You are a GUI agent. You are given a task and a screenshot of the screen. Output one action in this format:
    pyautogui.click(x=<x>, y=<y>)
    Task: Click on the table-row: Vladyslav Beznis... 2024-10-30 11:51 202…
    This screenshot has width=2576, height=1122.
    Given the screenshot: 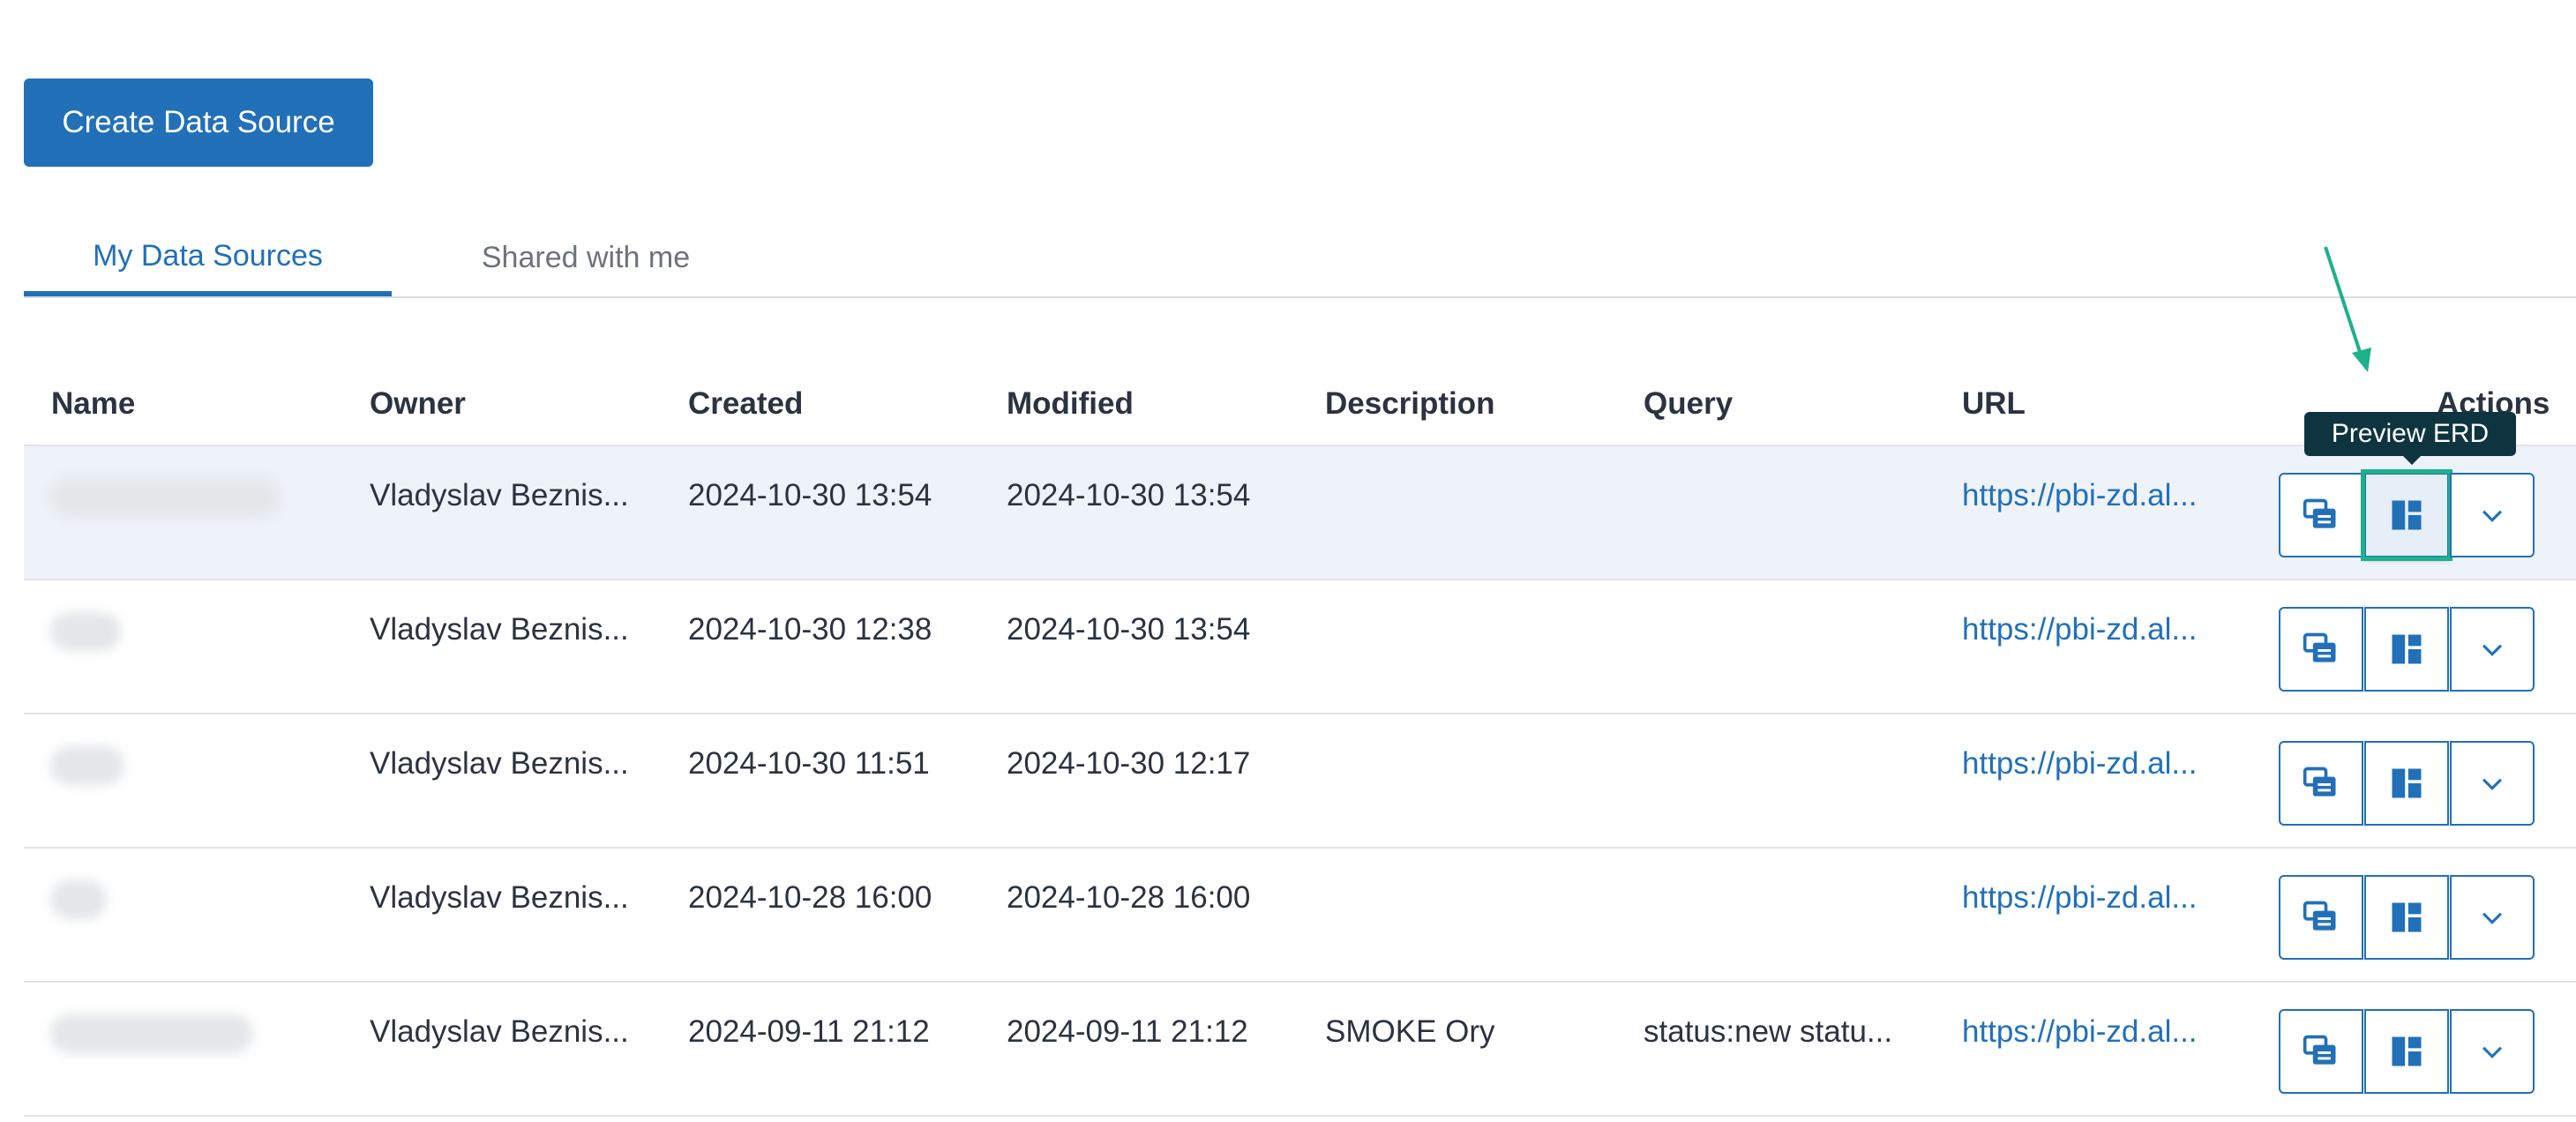 What is the action you would take?
    pyautogui.click(x=1300, y=781)
    